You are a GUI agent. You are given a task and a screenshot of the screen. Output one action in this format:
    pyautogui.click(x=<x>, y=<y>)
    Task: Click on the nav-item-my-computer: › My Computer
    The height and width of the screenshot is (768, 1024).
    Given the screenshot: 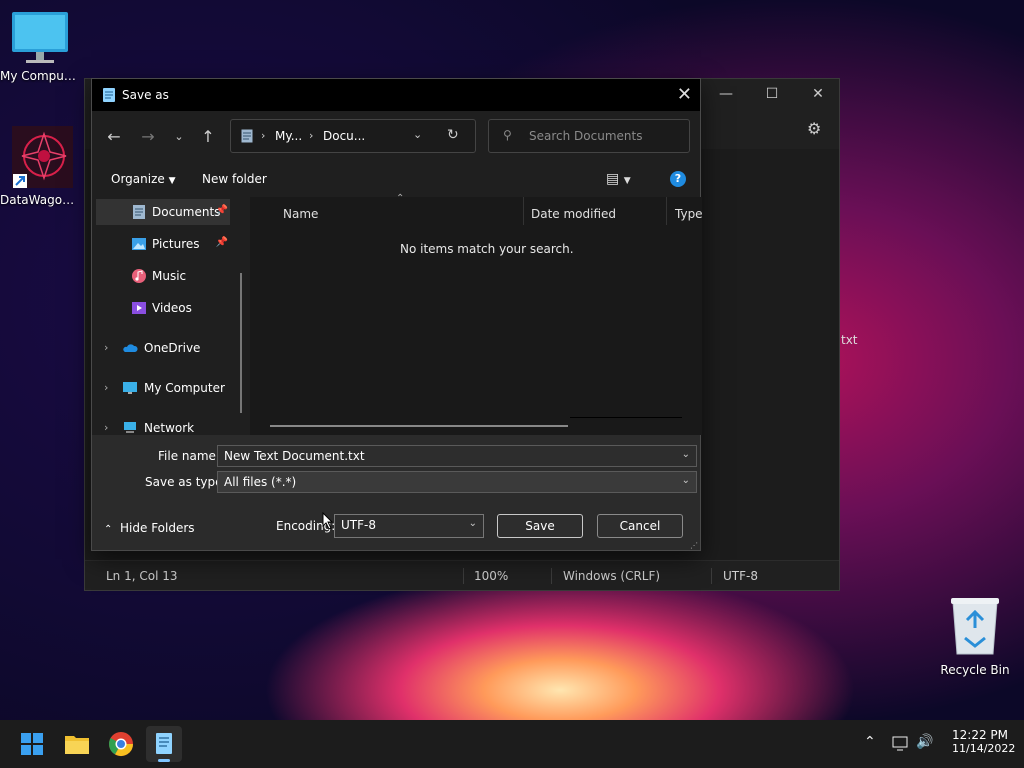 What is the action you would take?
    pyautogui.click(x=163, y=388)
    